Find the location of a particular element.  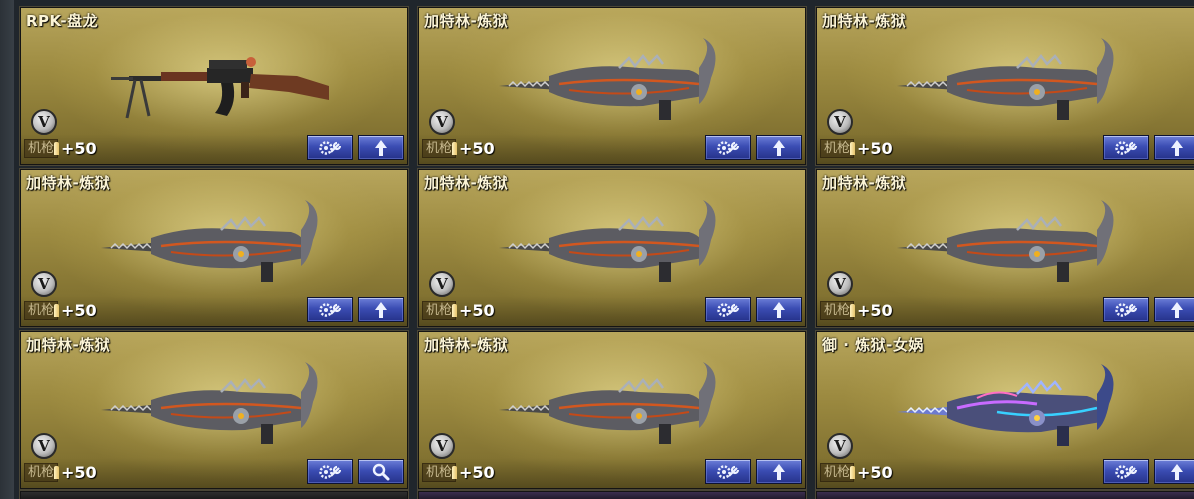

rpk-icon is located at coordinates (220, 88).